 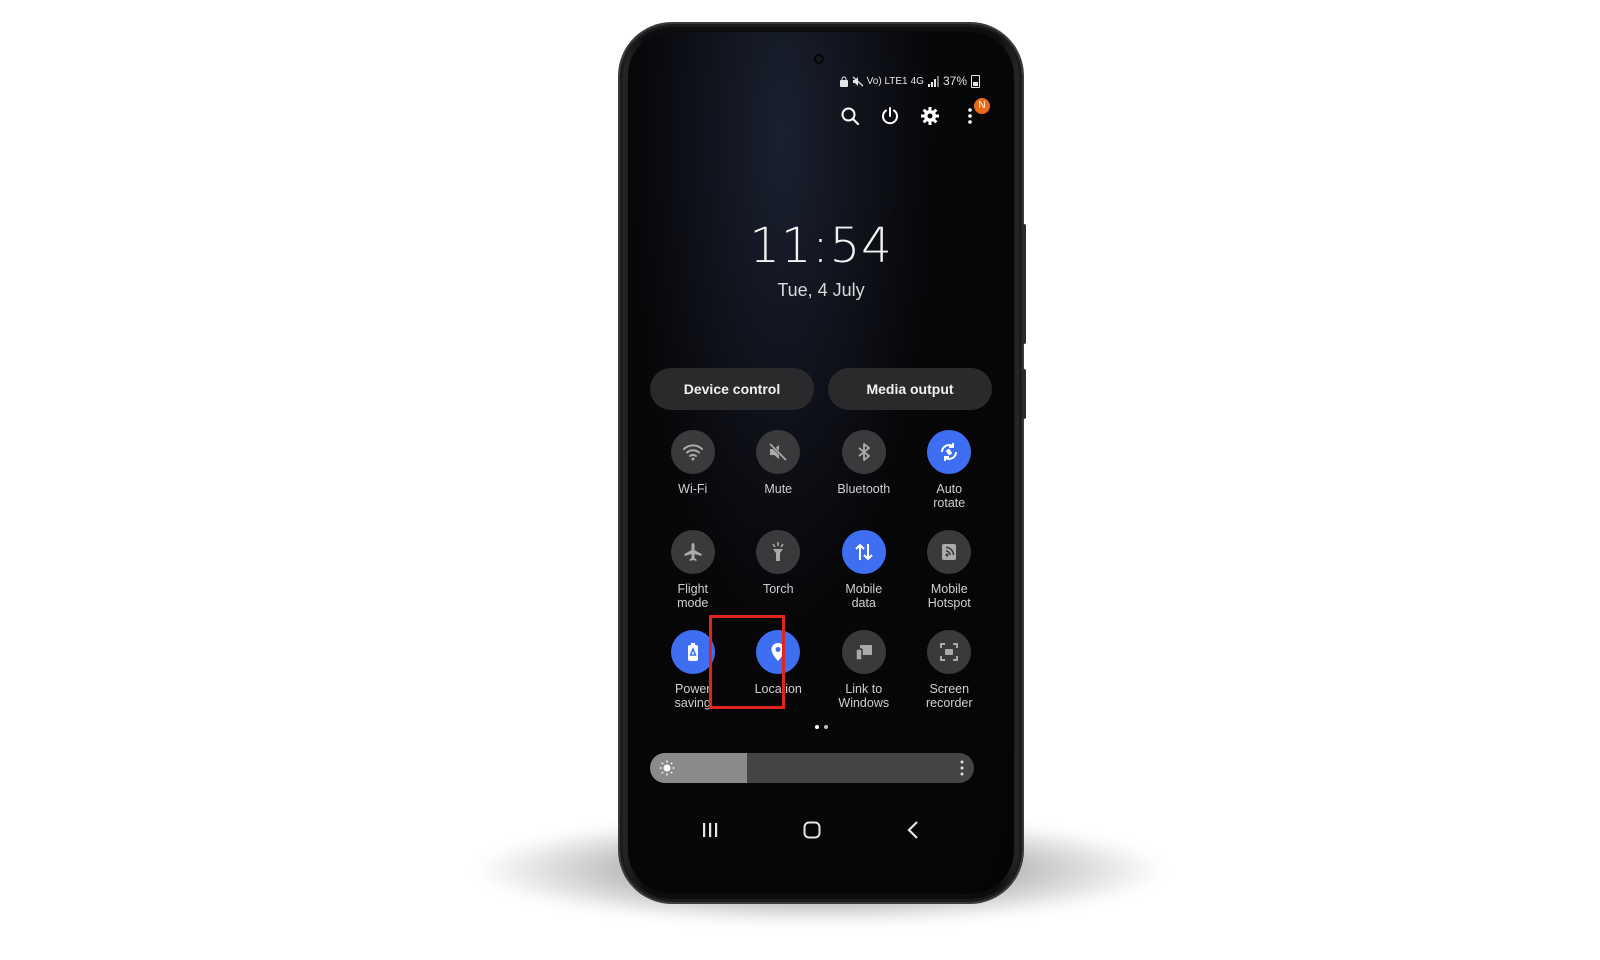 What do you see at coordinates (1024, 284) in the screenshot?
I see `side-button-upper` at bounding box center [1024, 284].